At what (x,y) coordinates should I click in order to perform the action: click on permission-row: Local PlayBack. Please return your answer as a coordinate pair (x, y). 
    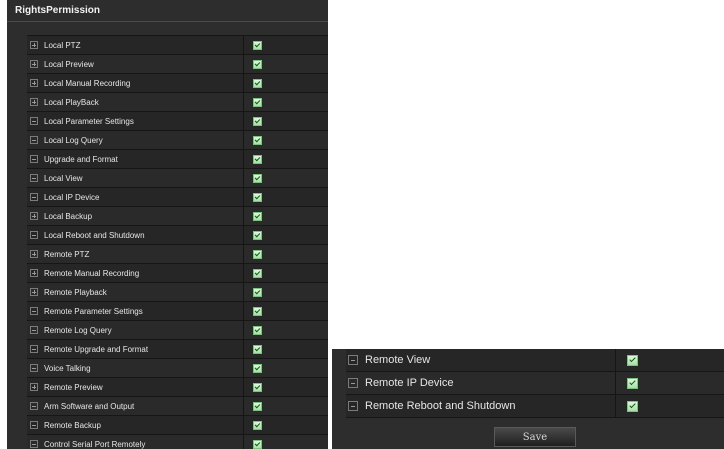
    Looking at the image, I should click on (177, 102).